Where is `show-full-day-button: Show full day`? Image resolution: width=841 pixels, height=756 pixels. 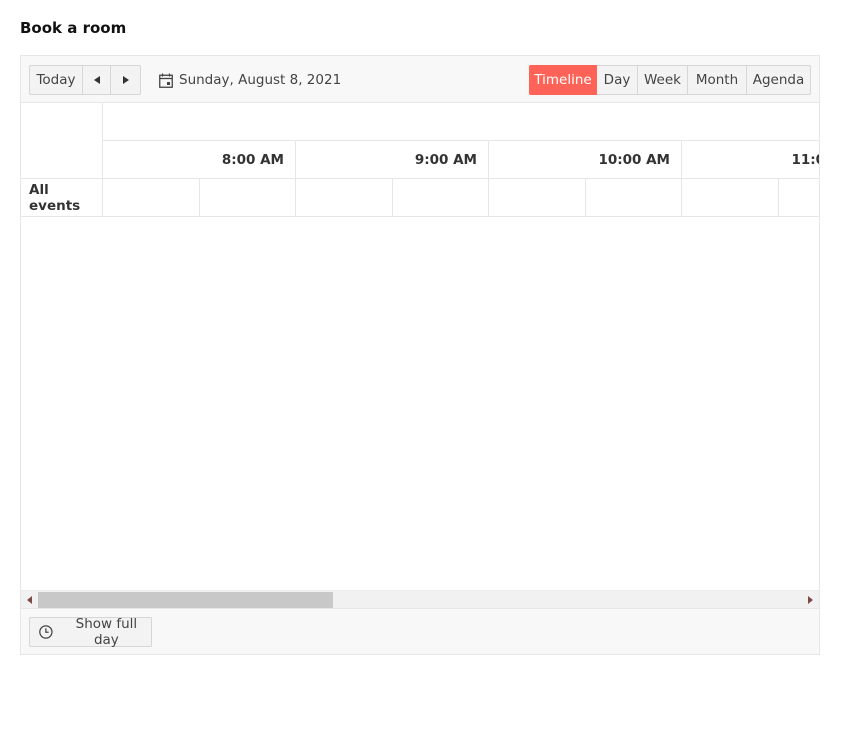 show-full-day-button: Show full day is located at coordinates (90, 632).